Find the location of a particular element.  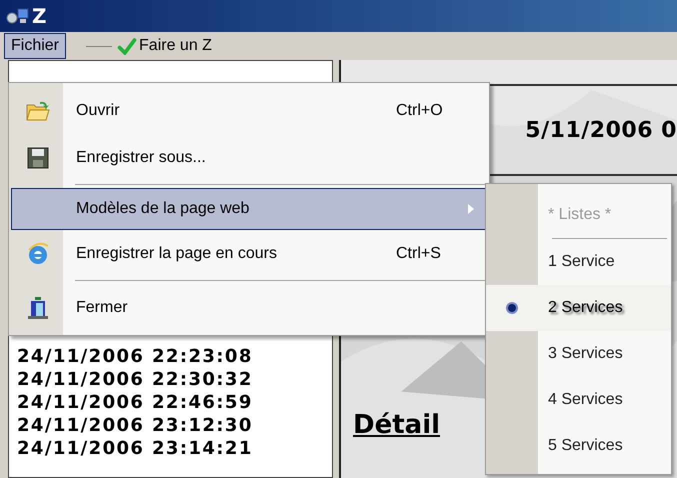

date-entry: 24/11/2006 22:23:08 is located at coordinates (135, 356).